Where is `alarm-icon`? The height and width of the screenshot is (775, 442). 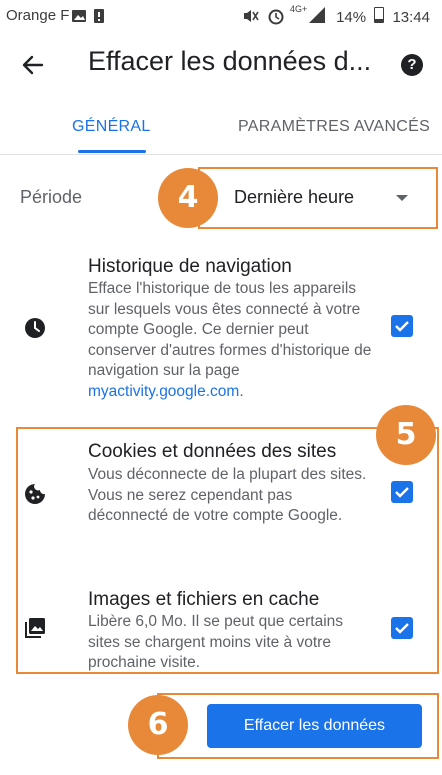
alarm-icon is located at coordinates (276, 18).